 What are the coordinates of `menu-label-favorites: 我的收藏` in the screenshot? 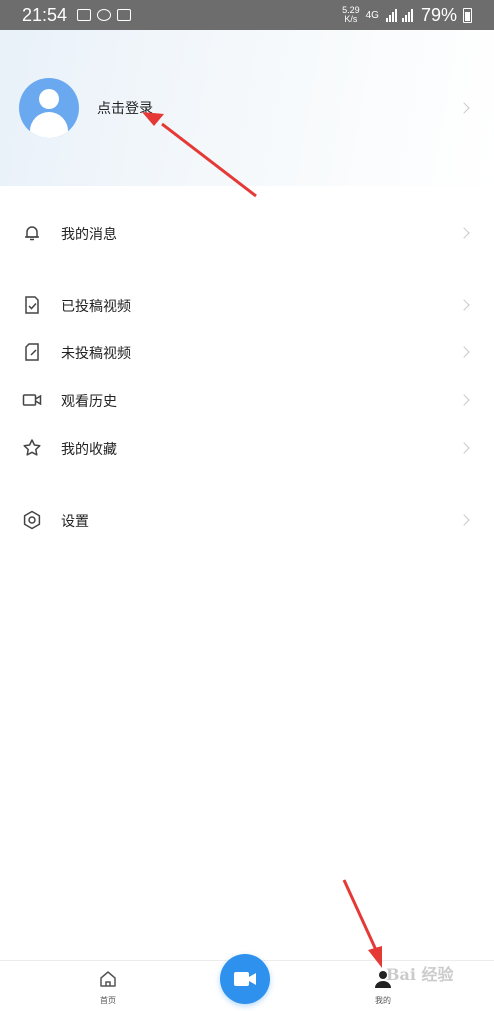 It's located at (89, 450).